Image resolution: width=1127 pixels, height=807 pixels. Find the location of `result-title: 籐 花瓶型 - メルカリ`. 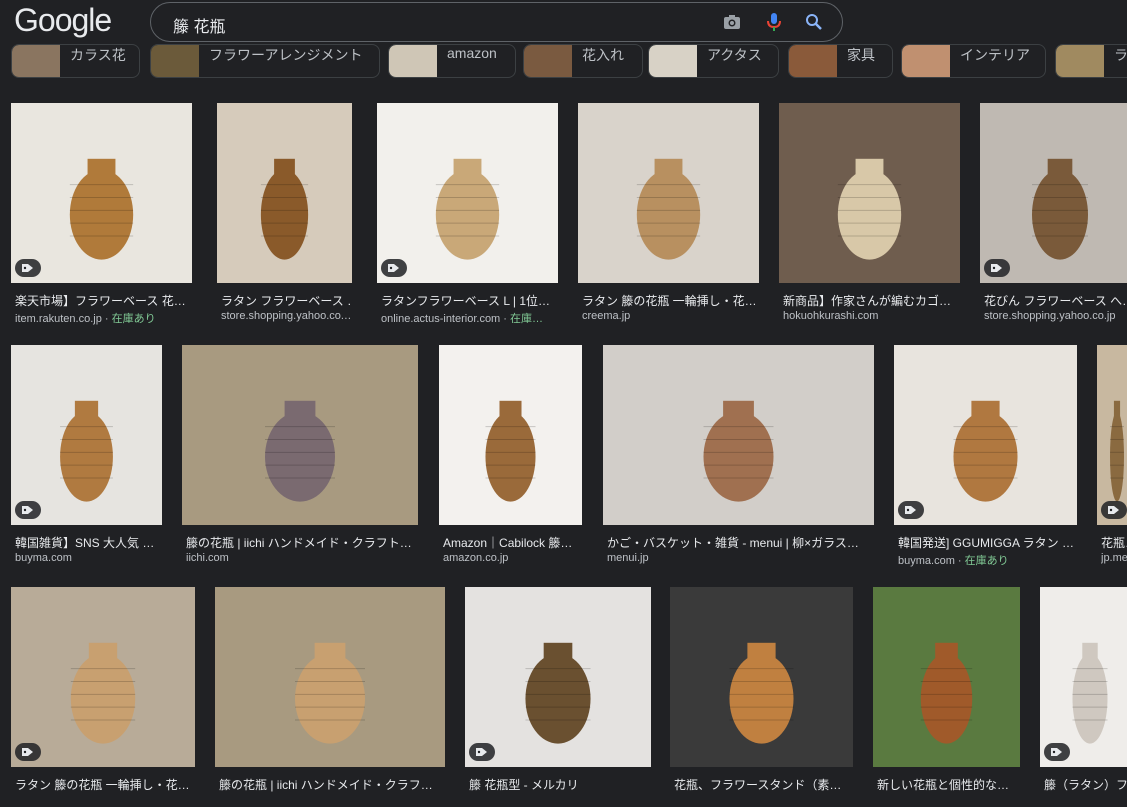

result-title: 籐 花瓶型 - メルカリ is located at coordinates (560, 784).